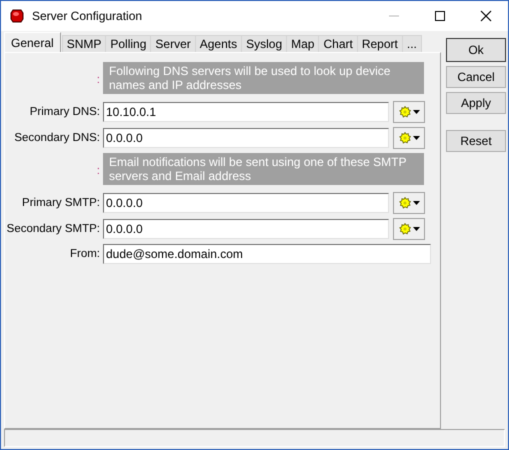 This screenshot has width=509, height=450. Describe the element at coordinates (263, 78) in the screenshot. I see `info-note: Following DNS servers will be used to look up device names and IP addresses` at that location.